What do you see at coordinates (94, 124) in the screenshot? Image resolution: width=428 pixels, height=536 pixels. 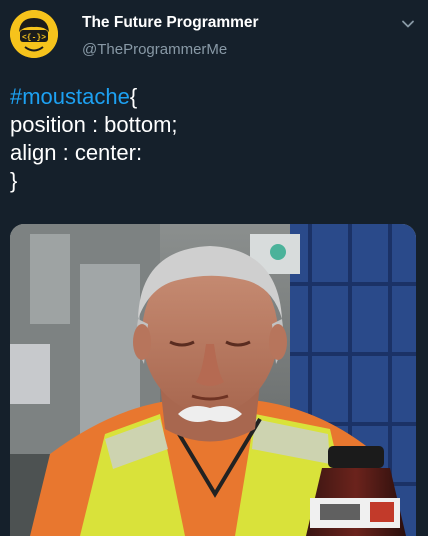 I see `tweet-line-2: position : bottom;` at bounding box center [94, 124].